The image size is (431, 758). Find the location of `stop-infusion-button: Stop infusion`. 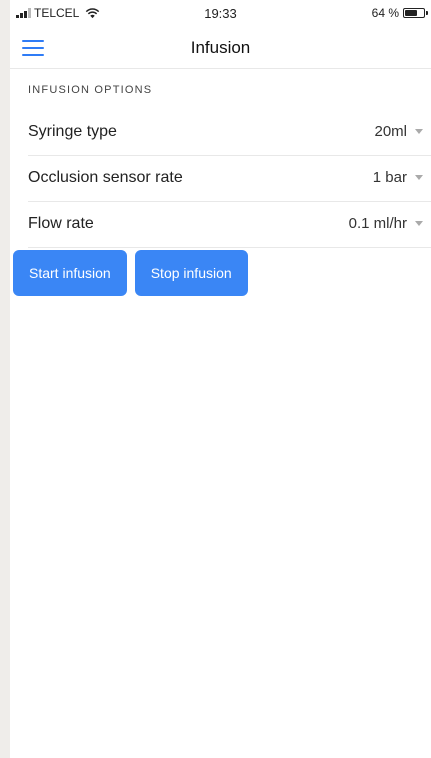

stop-infusion-button: Stop infusion is located at coordinates (191, 273).